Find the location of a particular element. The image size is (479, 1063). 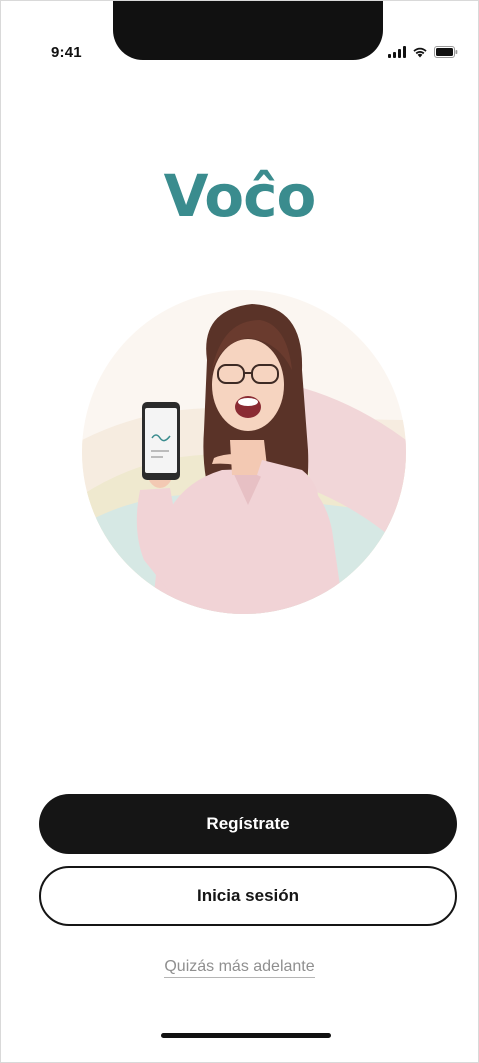

maybe-later-link-row: Quizás más adelante is located at coordinates (239, 968).